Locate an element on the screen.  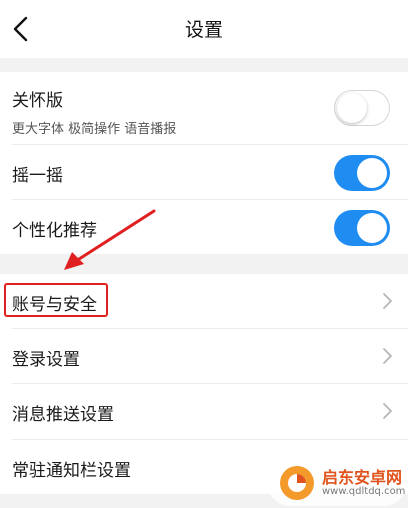
care-mode-toggle is located at coordinates (362, 108).